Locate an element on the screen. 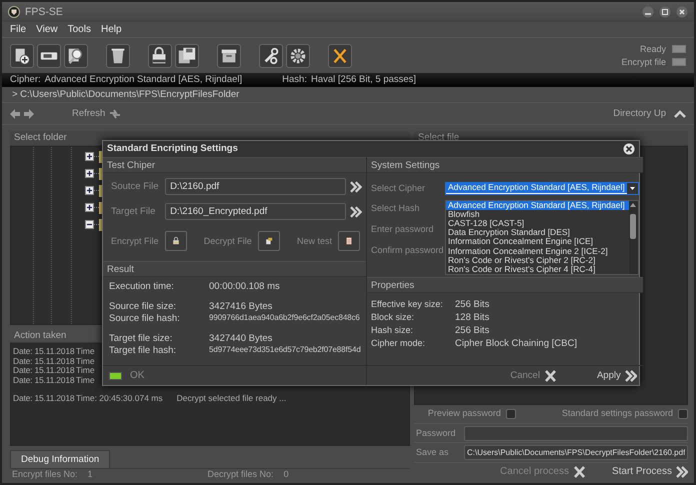 The width and height of the screenshot is (696, 485). property-value: 128 Bits is located at coordinates (472, 319).